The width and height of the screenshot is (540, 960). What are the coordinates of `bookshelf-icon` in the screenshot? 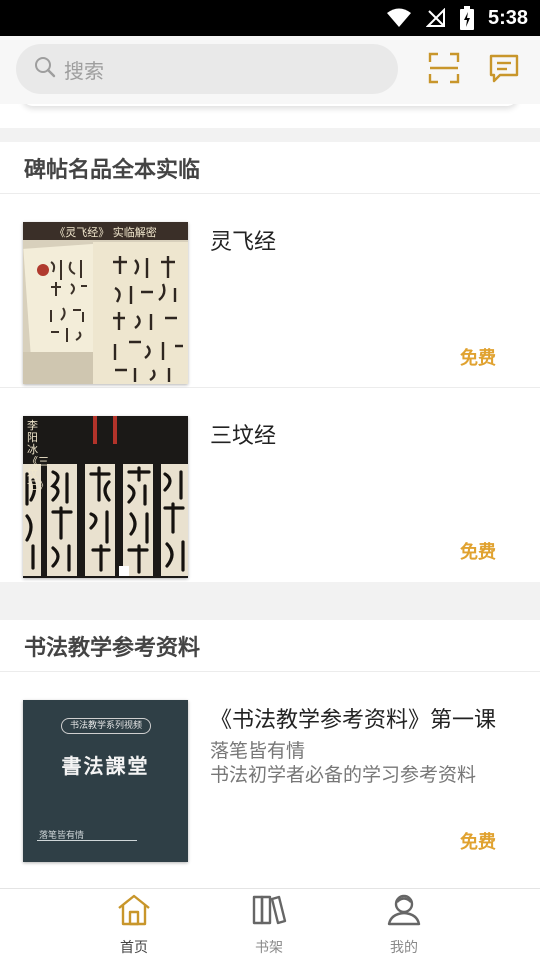 It's located at (269, 912).